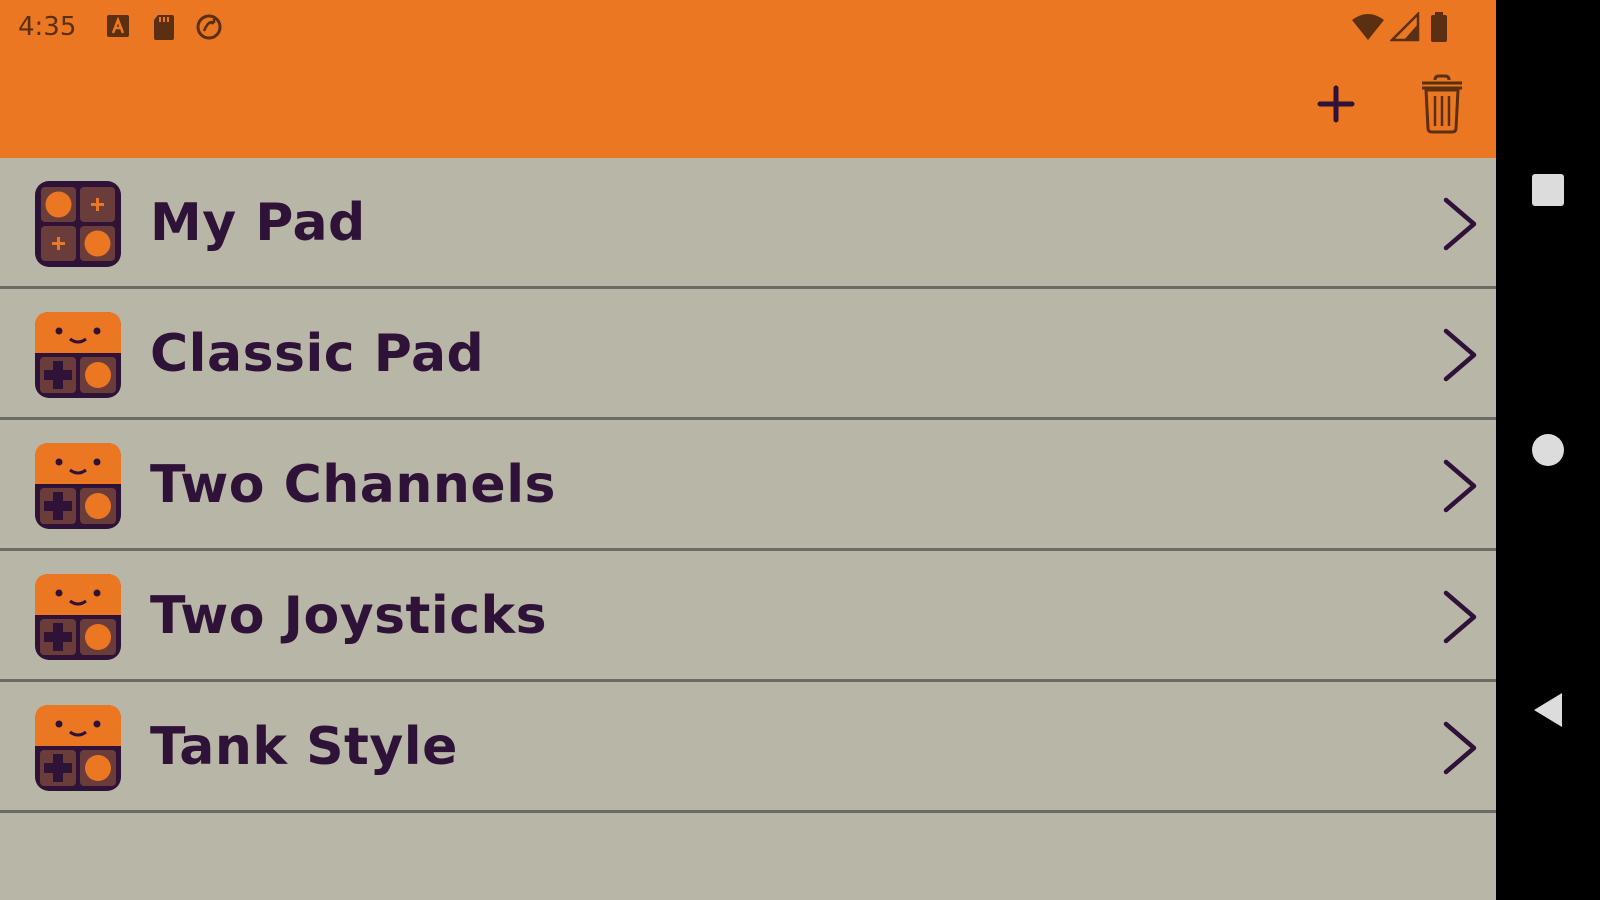 The height and width of the screenshot is (900, 1600). What do you see at coordinates (304, 747) in the screenshot?
I see `pad-label: Tank Style` at bounding box center [304, 747].